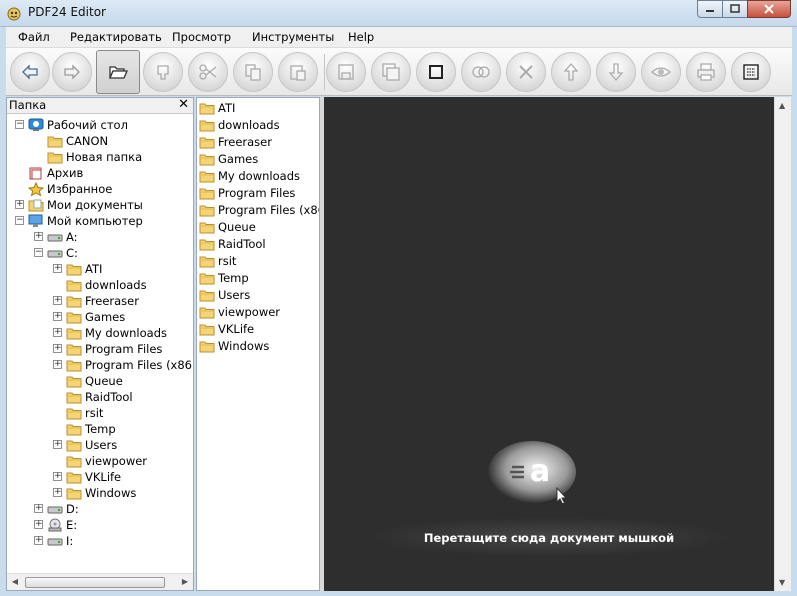  Describe the element at coordinates (571, 72) in the screenshot. I see `move-up-button` at that location.